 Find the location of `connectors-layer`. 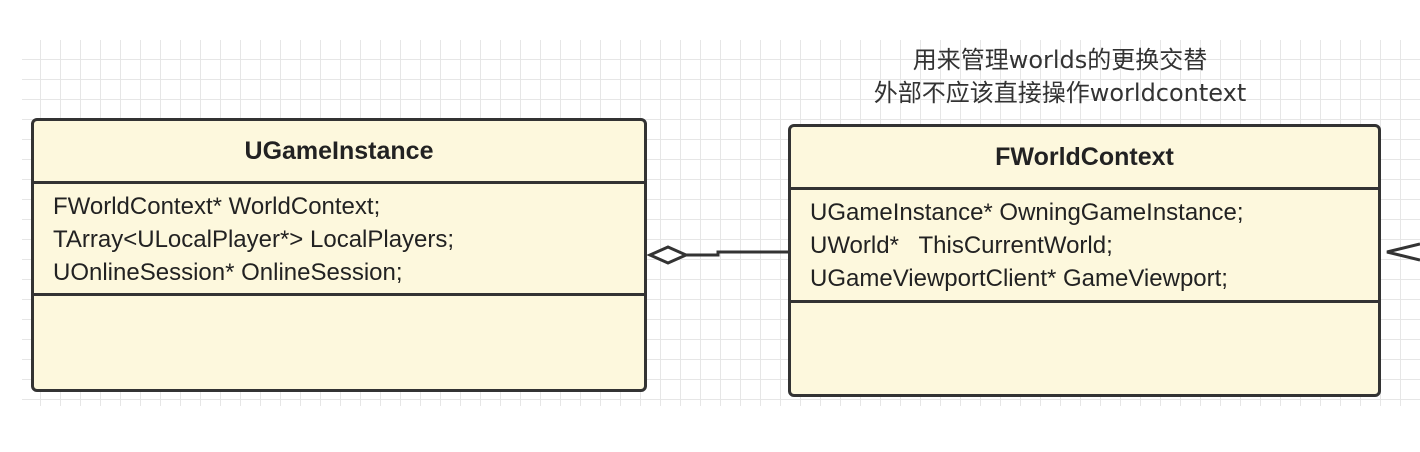

connectors-layer is located at coordinates (1033, 253).